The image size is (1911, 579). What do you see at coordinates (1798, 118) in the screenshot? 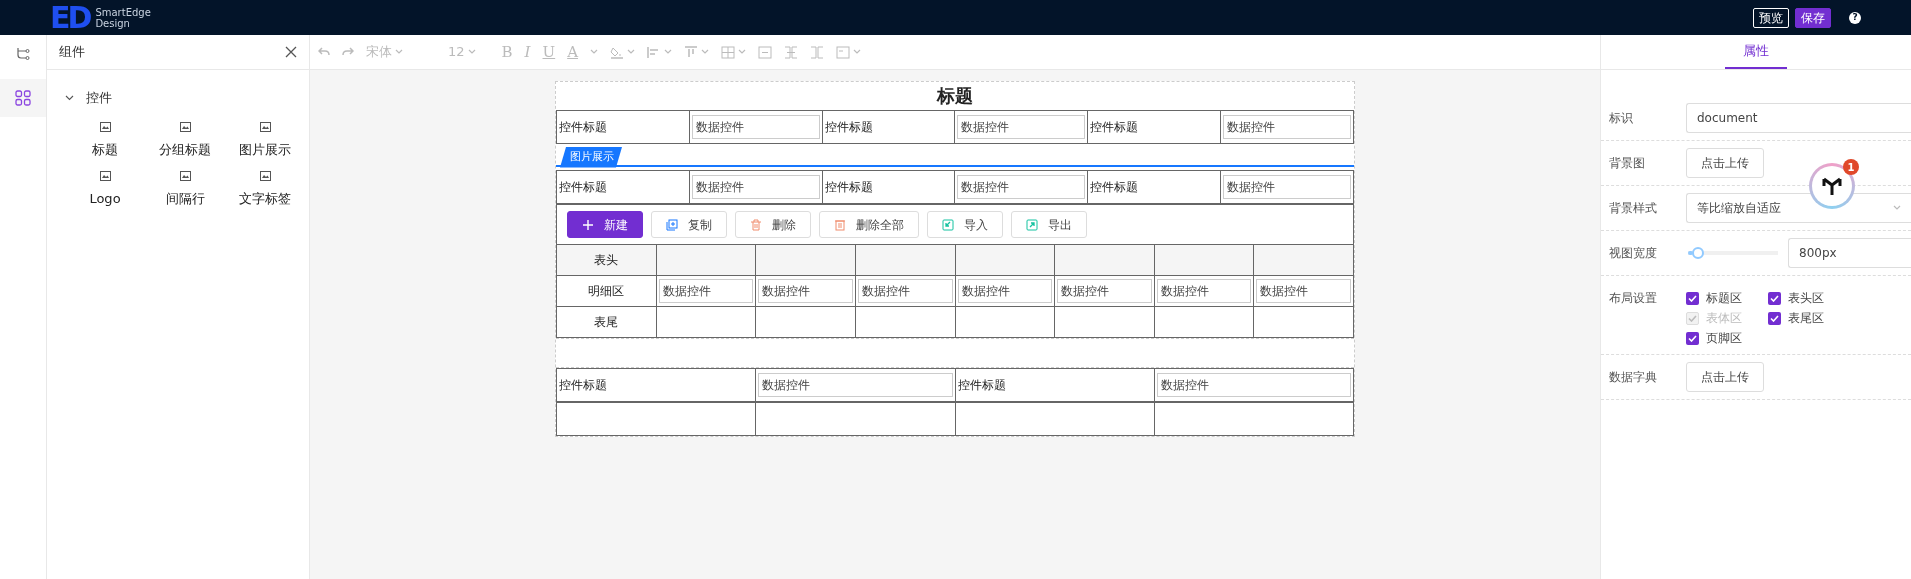
I see `id-field: document` at bounding box center [1798, 118].